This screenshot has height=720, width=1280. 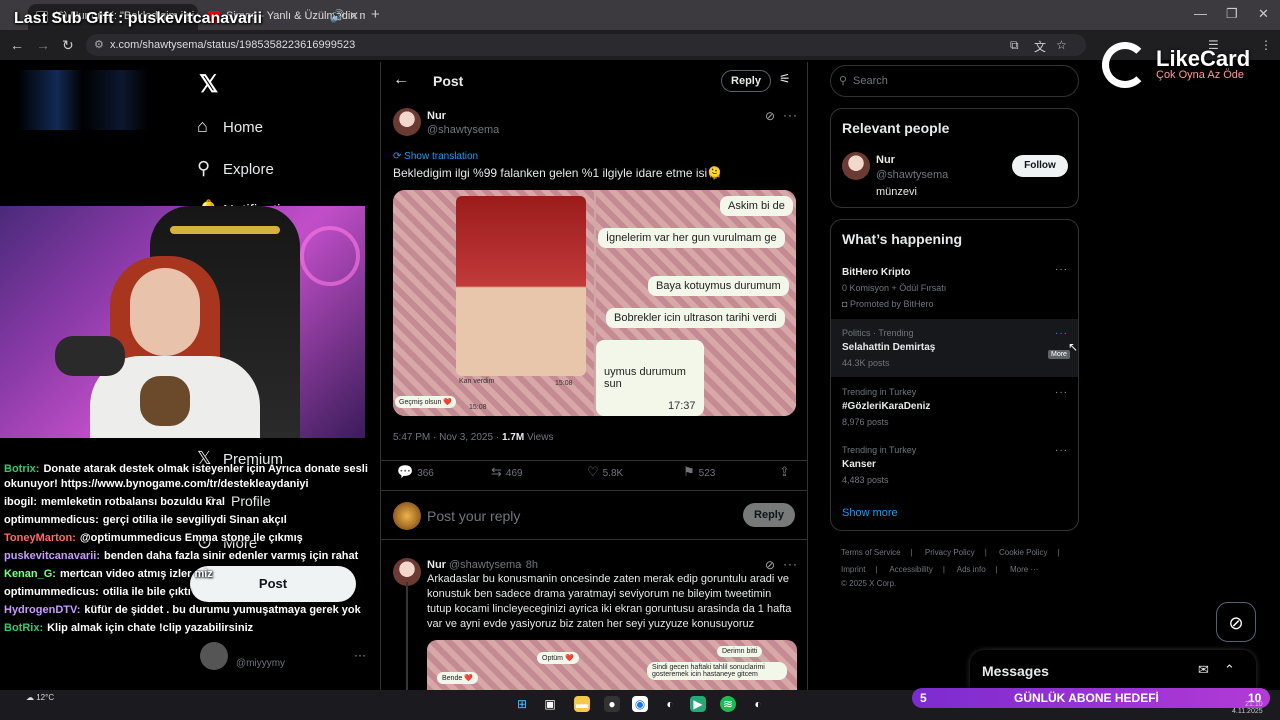 What do you see at coordinates (354, 16) in the screenshot?
I see `close-tab-icon: ✕` at bounding box center [354, 16].